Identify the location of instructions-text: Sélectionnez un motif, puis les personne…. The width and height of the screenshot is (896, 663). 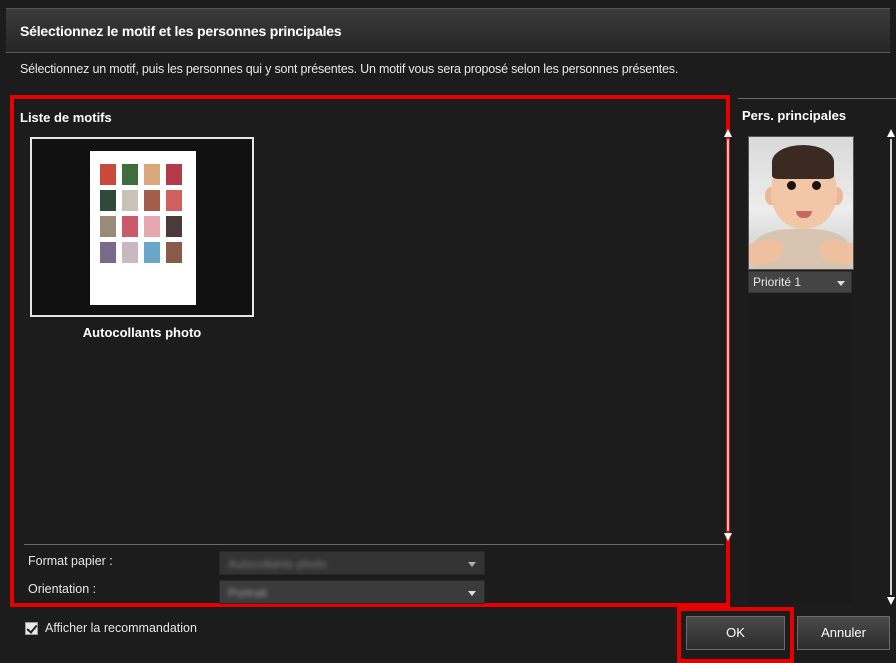
(349, 69).